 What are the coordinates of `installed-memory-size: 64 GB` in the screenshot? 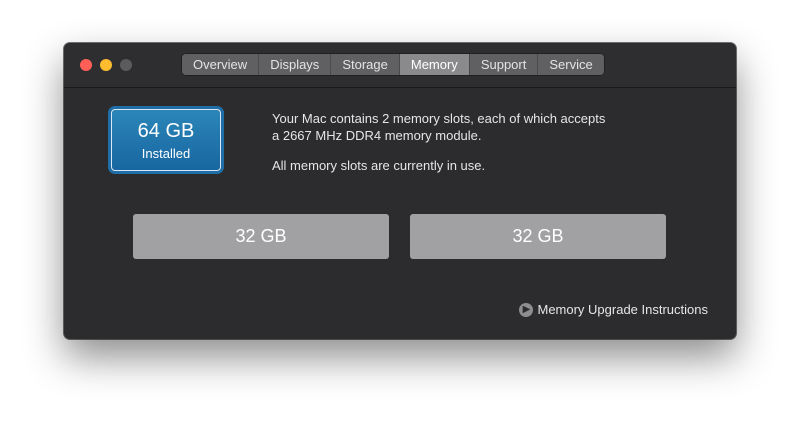 It's located at (166, 131).